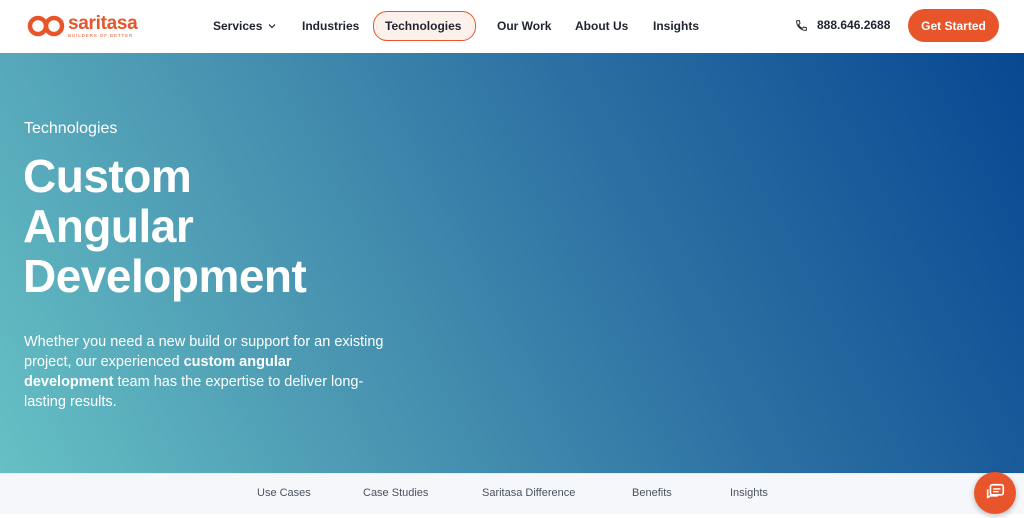 Image resolution: width=1024 pixels, height=518 pixels. What do you see at coordinates (165, 276) in the screenshot?
I see `hero-title-line: Development` at bounding box center [165, 276].